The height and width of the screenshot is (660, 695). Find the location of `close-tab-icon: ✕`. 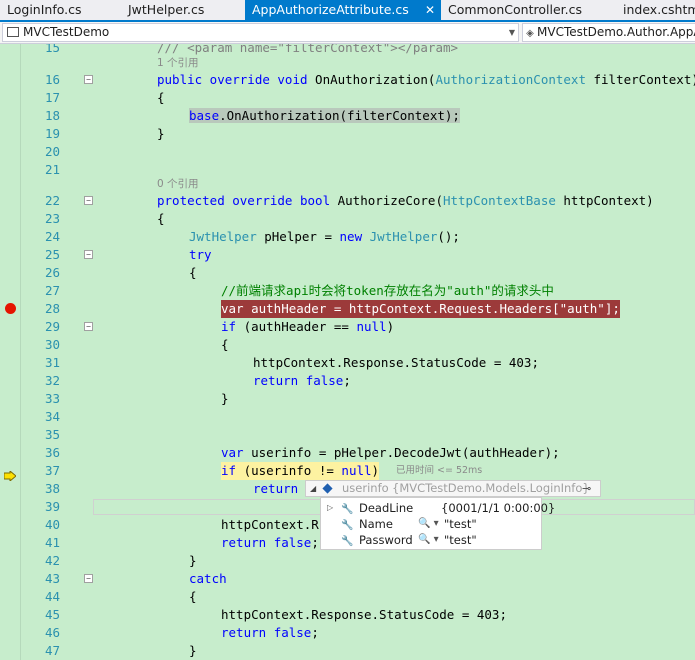

close-tab-icon: ✕ is located at coordinates (430, 10).